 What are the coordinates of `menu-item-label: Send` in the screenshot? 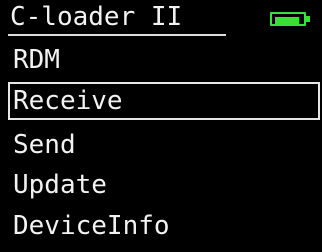 It's located at (44, 145).